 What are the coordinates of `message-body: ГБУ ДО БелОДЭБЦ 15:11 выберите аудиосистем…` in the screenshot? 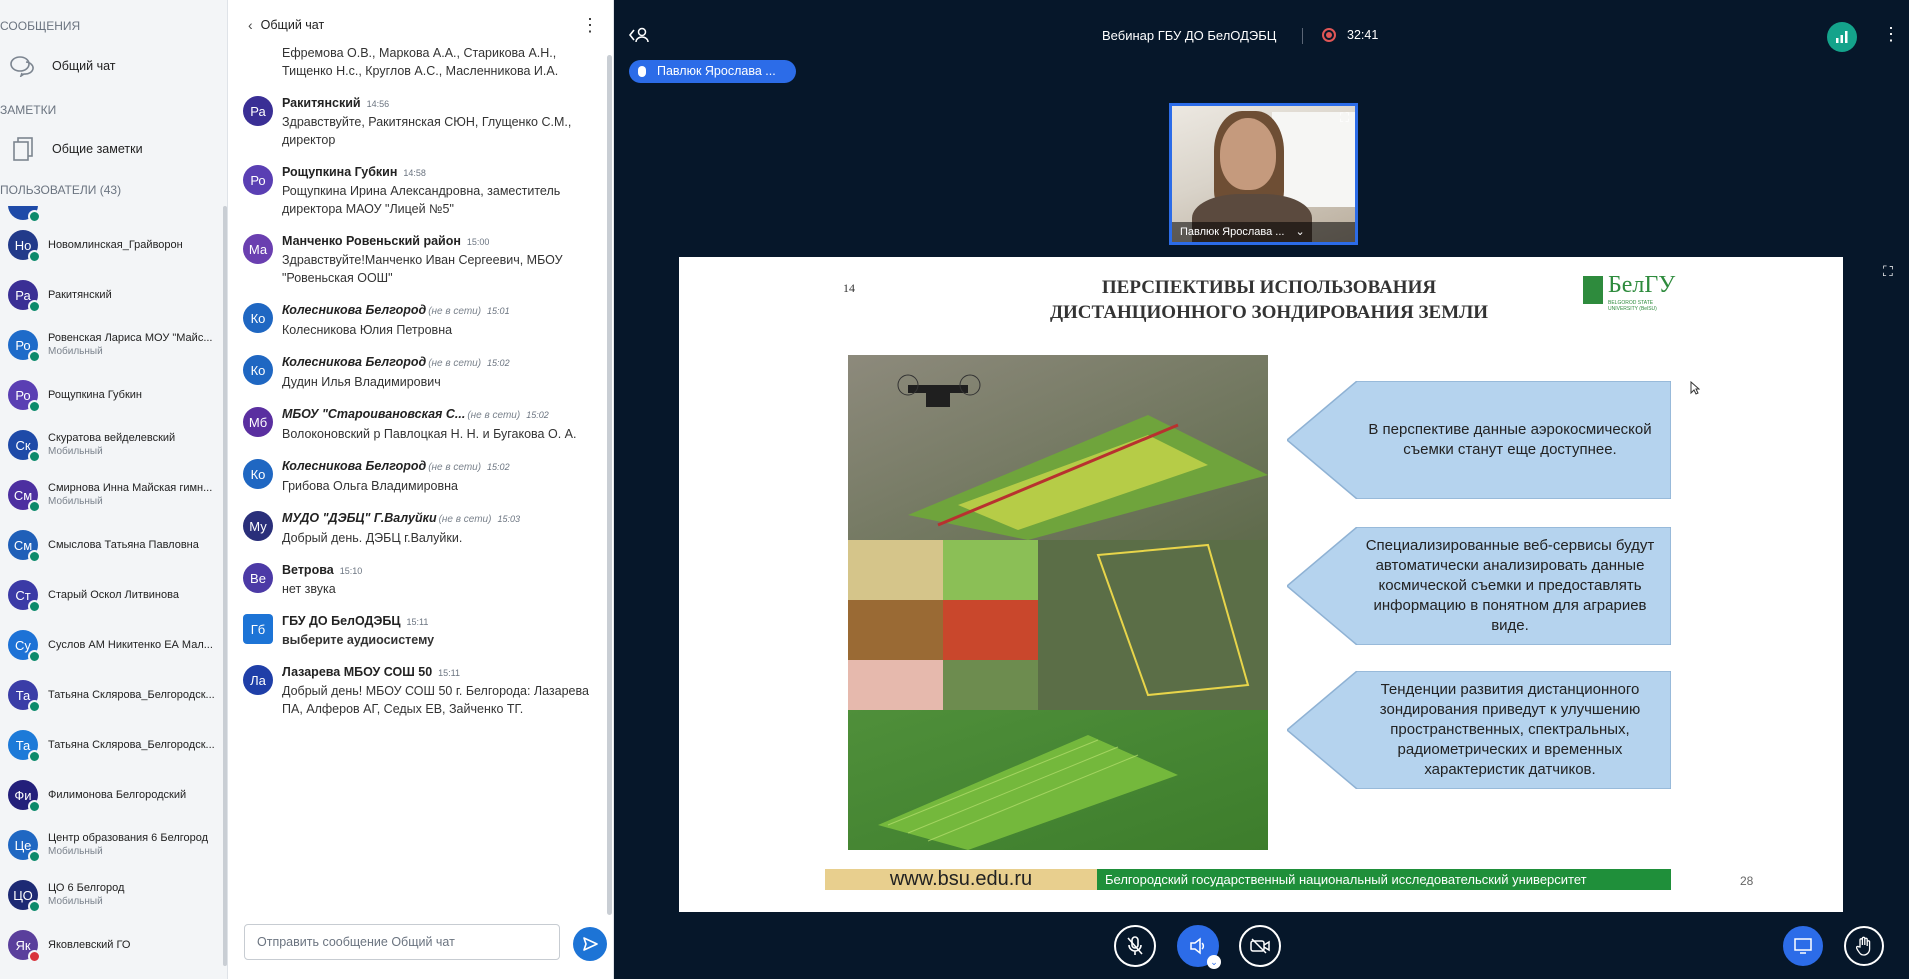 It's located at (441, 630).